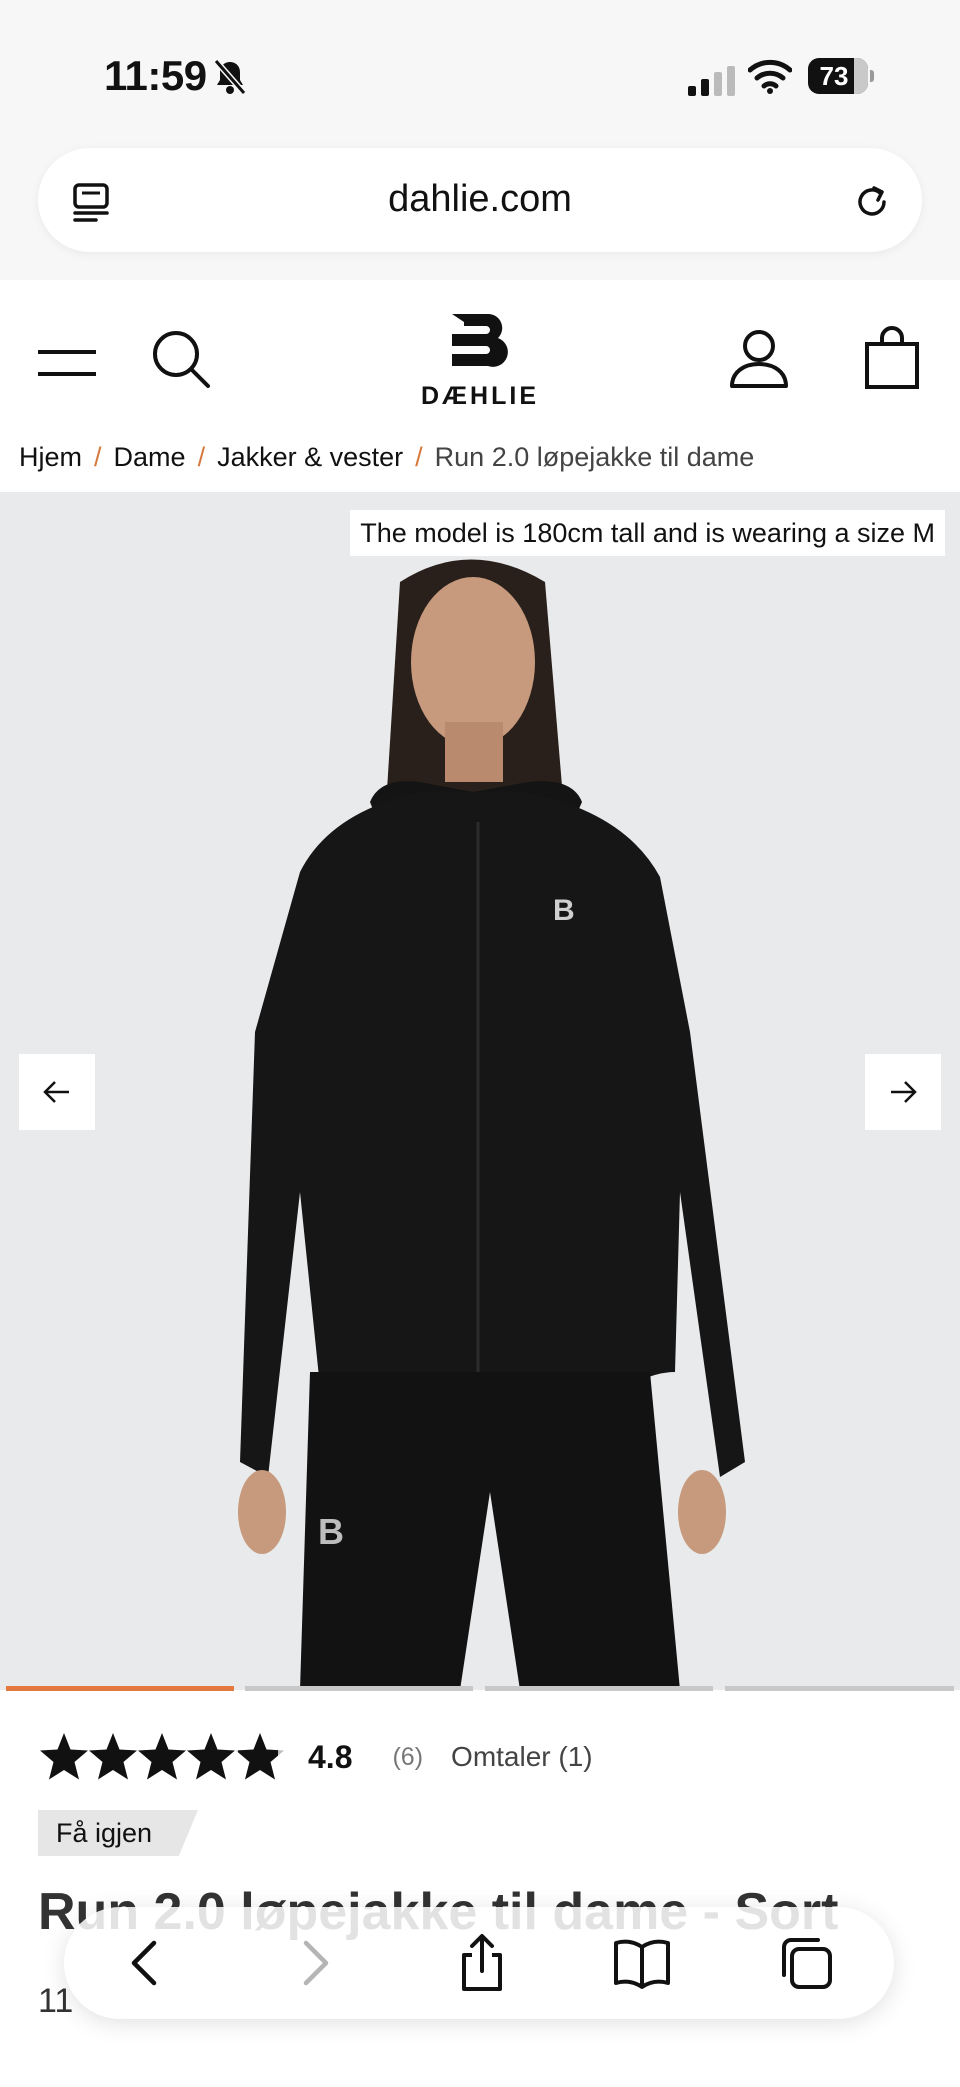 The width and height of the screenshot is (960, 2087). I want to click on rating-value: 4.8, so click(330, 1756).